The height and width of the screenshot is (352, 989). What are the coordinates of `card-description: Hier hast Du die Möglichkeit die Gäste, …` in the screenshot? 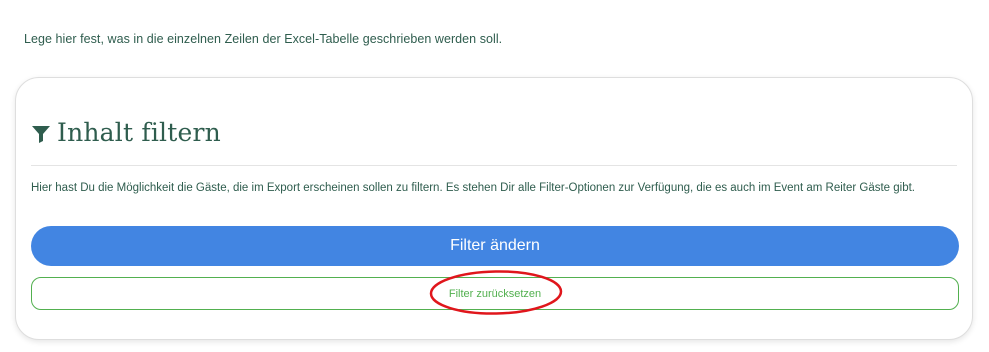 It's located at (473, 188).